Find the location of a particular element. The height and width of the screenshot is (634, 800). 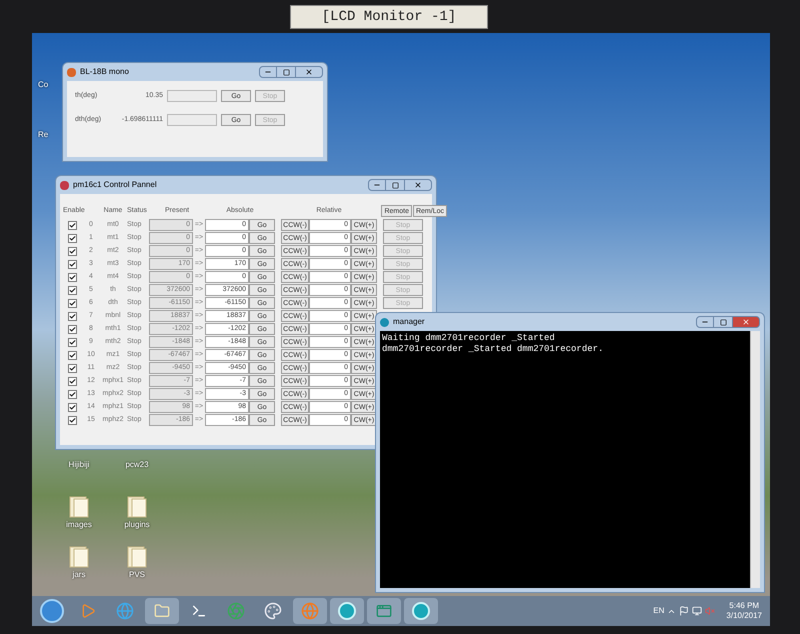

start-orb-icon is located at coordinates (52, 611).